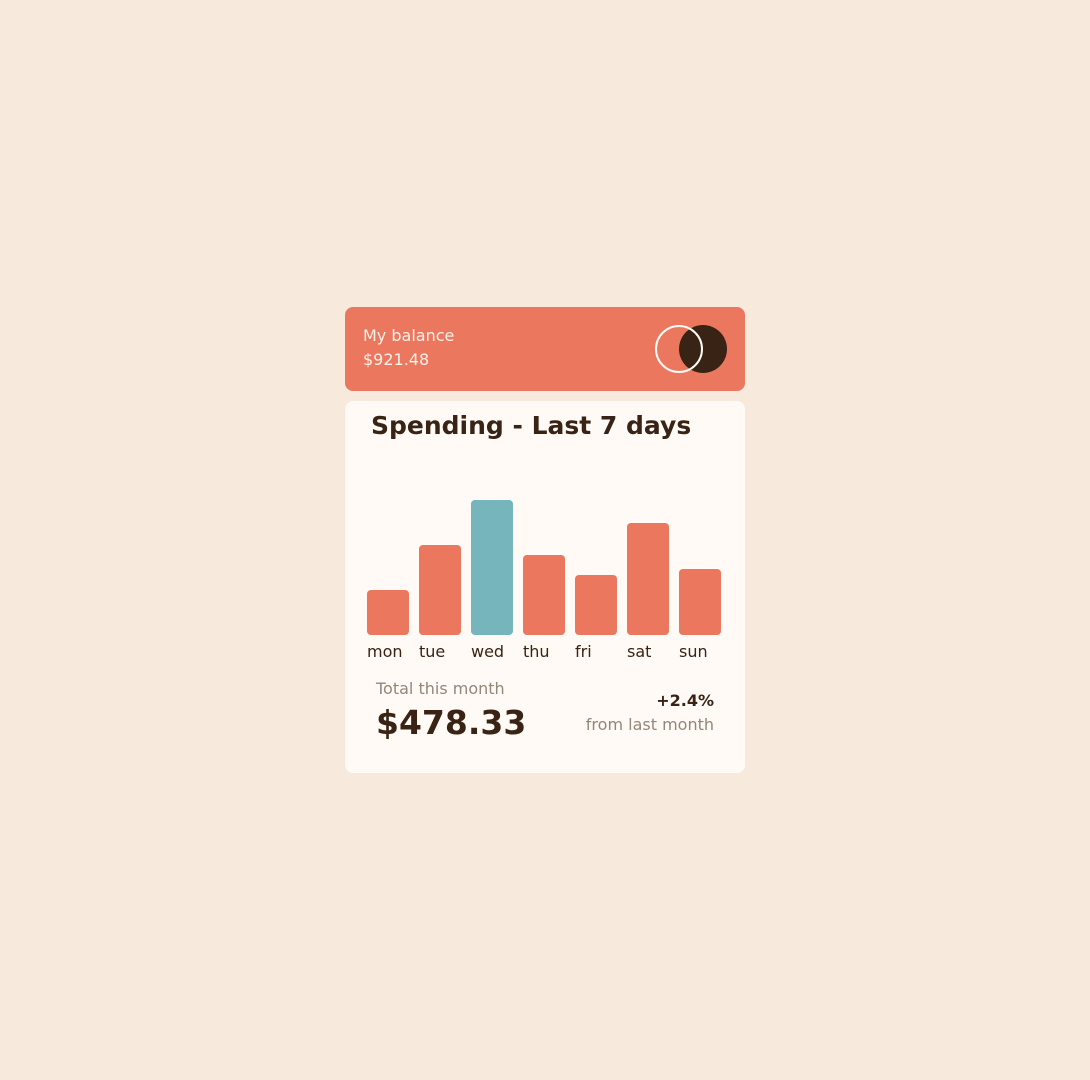 This screenshot has height=1080, width=1090. What do you see at coordinates (409, 335) in the screenshot?
I see `balance-label: My balance` at bounding box center [409, 335].